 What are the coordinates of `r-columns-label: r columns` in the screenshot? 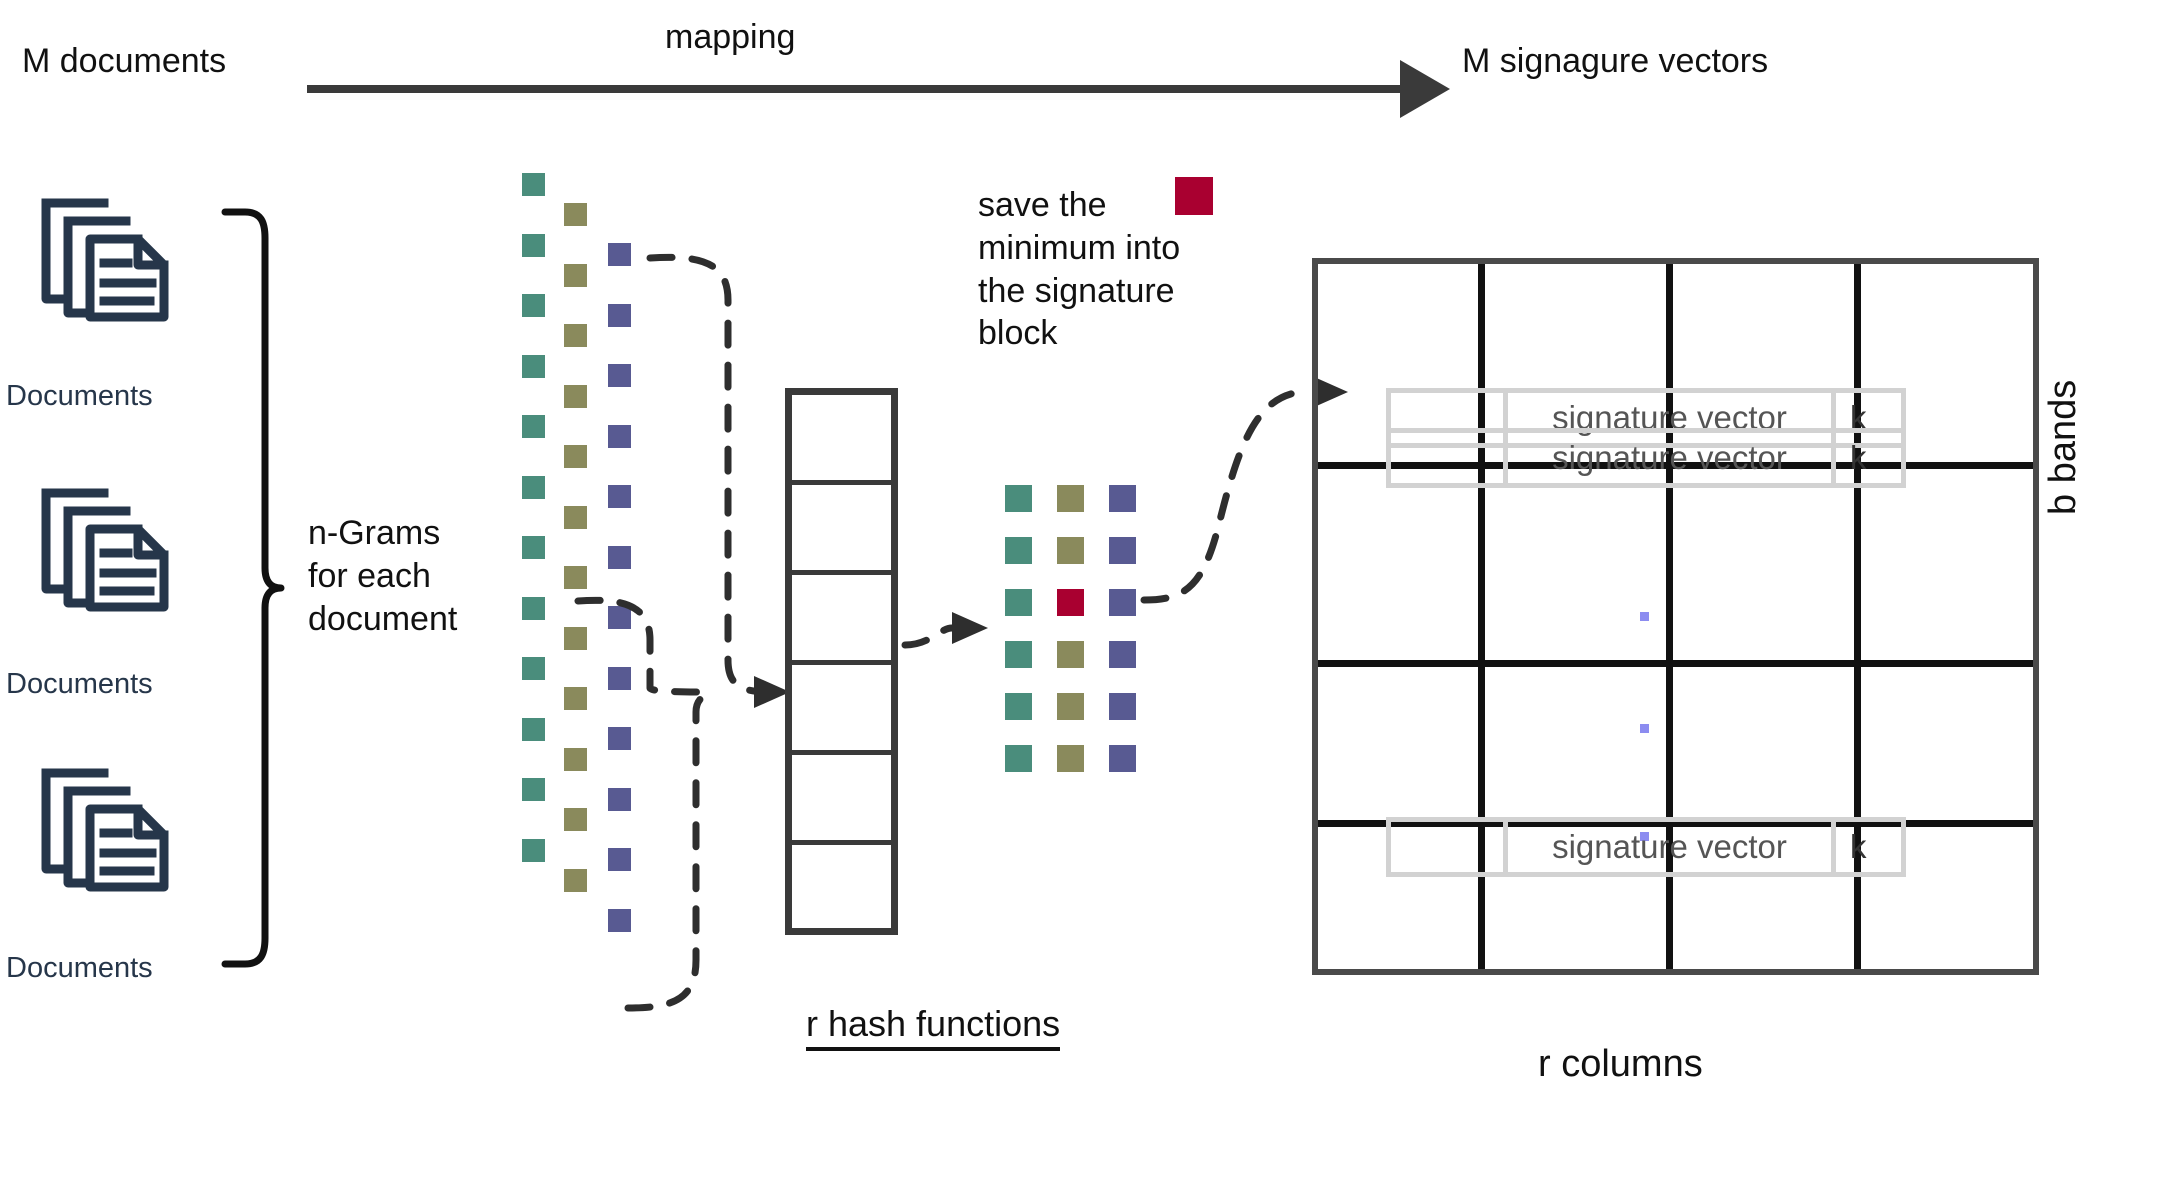 It's located at (1620, 1064).